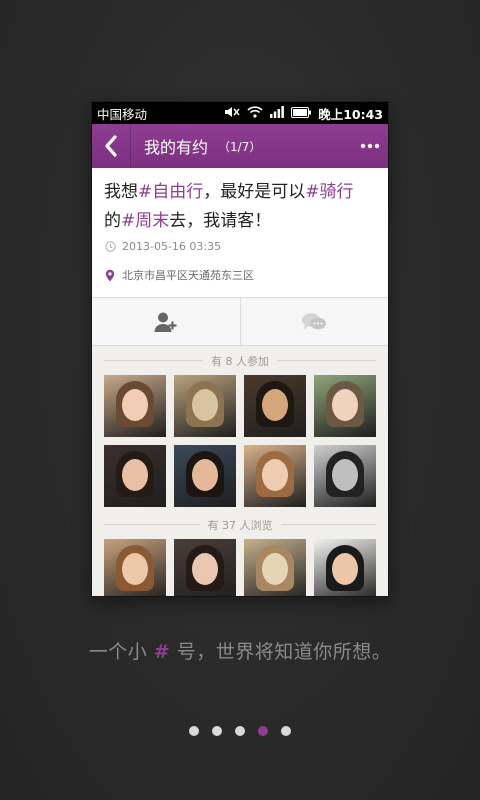 The image size is (480, 800). What do you see at coordinates (240, 441) in the screenshot?
I see `participants-grid` at bounding box center [240, 441].